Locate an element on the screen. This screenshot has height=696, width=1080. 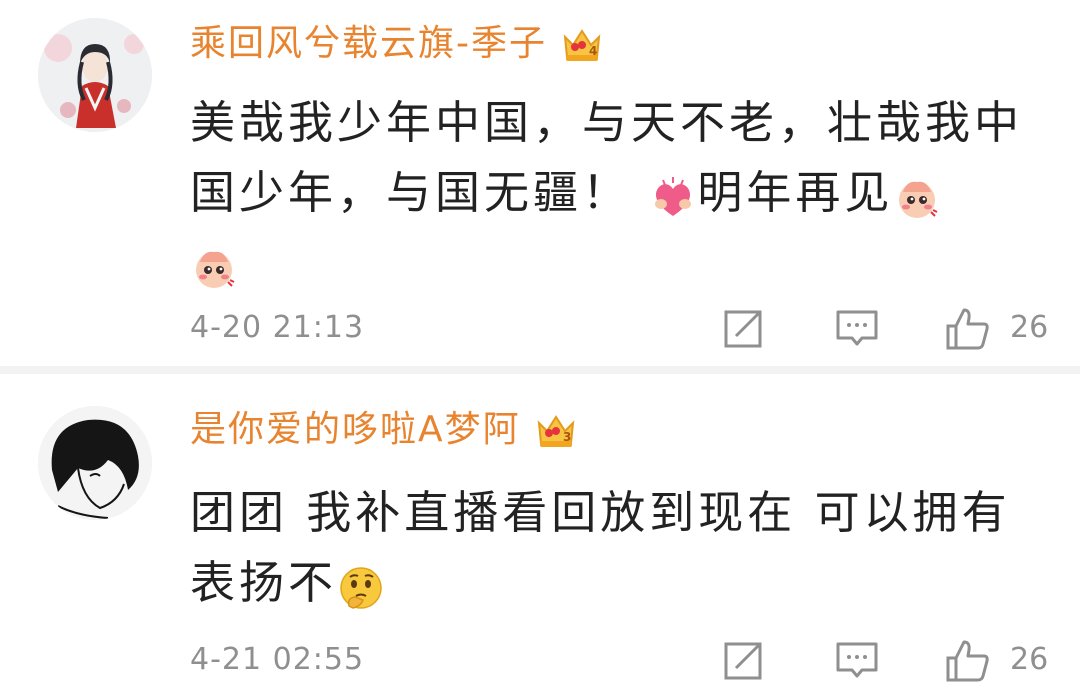
timestamp: 4-20 21:13 is located at coordinates (277, 327).